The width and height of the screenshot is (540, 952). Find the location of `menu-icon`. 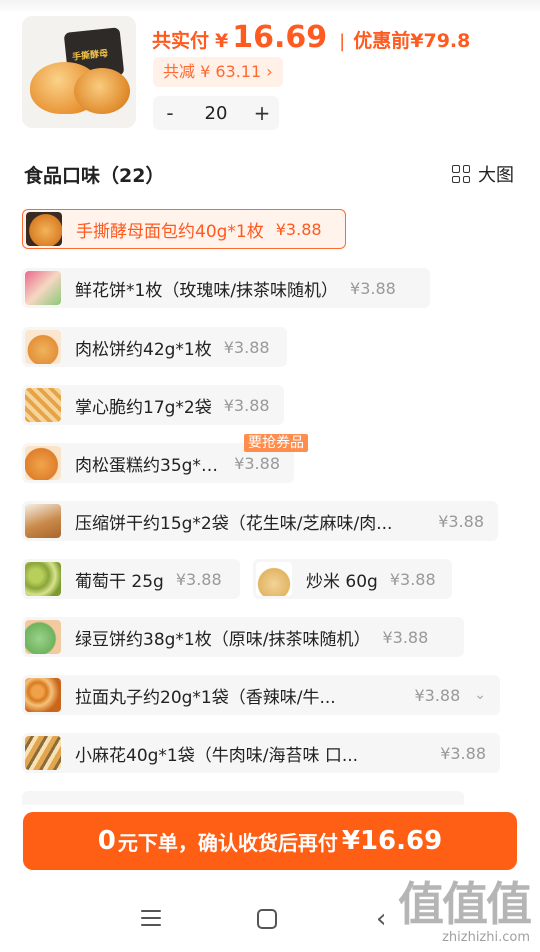

menu-icon is located at coordinates (151, 918).